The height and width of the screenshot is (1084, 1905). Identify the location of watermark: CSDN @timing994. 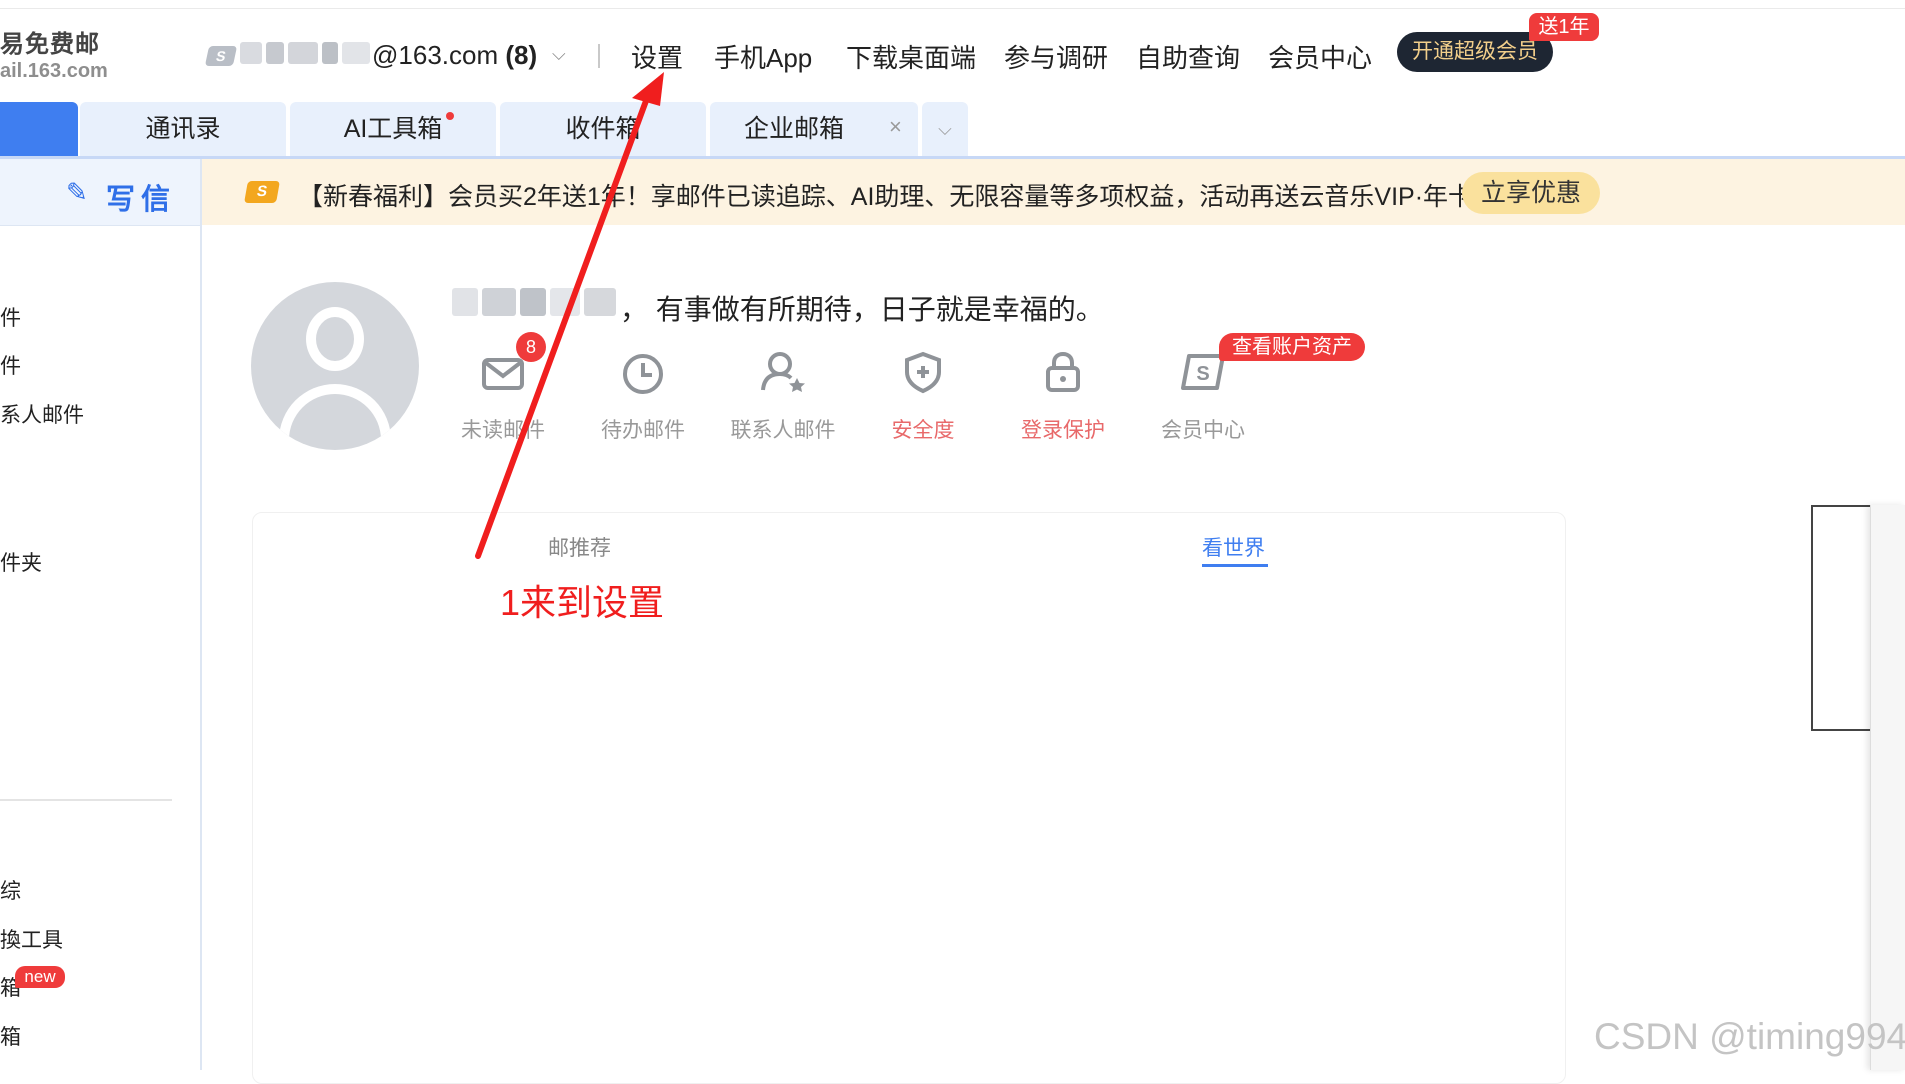
(1749, 1036).